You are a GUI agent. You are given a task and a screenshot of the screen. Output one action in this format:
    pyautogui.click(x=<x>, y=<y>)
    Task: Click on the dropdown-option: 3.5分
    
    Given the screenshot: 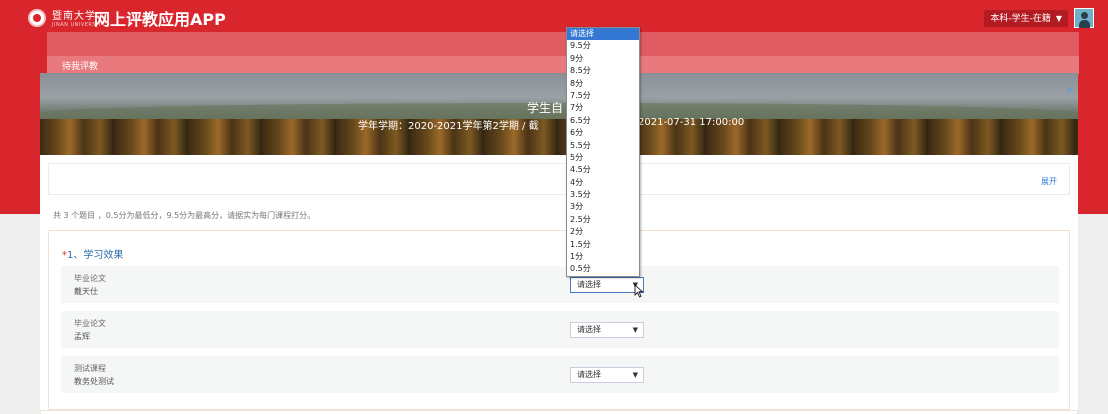 What is the action you would take?
    pyautogui.click(x=603, y=195)
    